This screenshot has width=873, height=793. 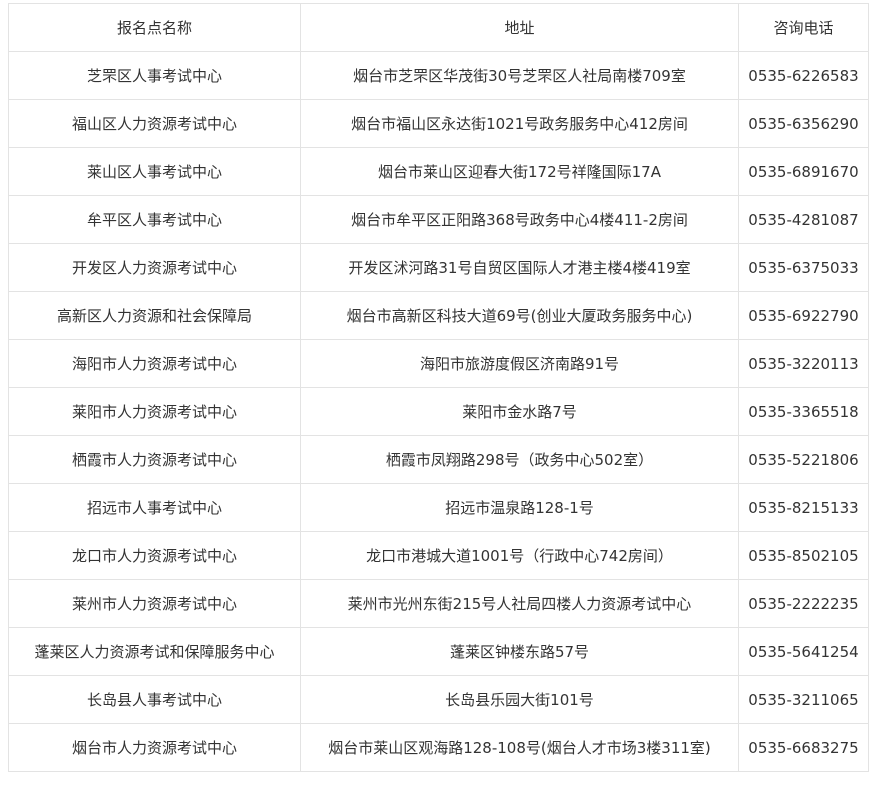 I want to click on header-row: 报名点名称 地址 咨询电话, so click(x=438, y=27).